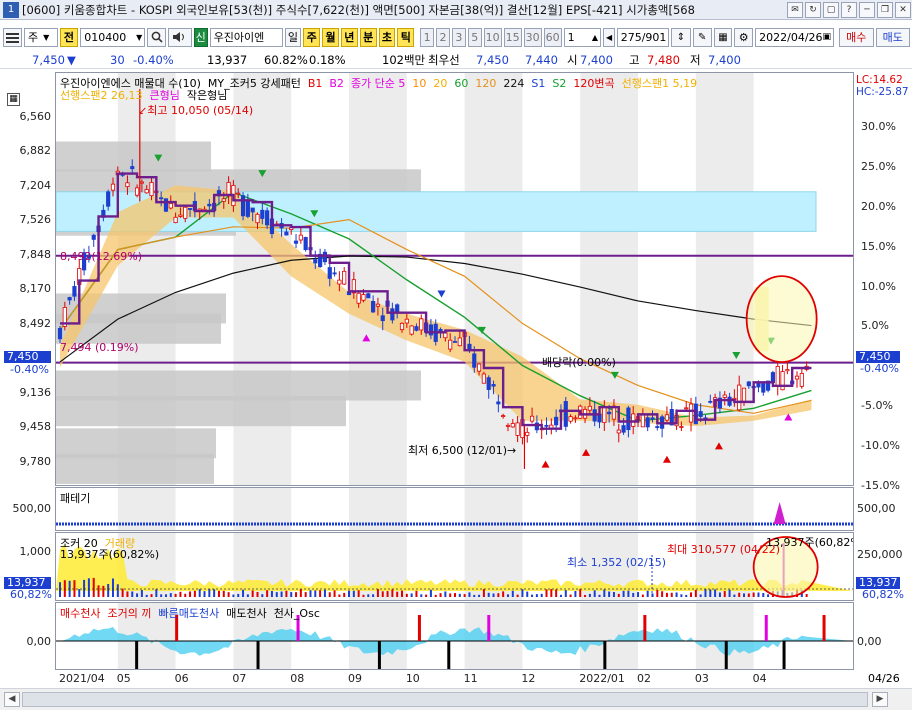 The height and width of the screenshot is (710, 912). I want to click on signal-arrow-up, so click(545, 464).